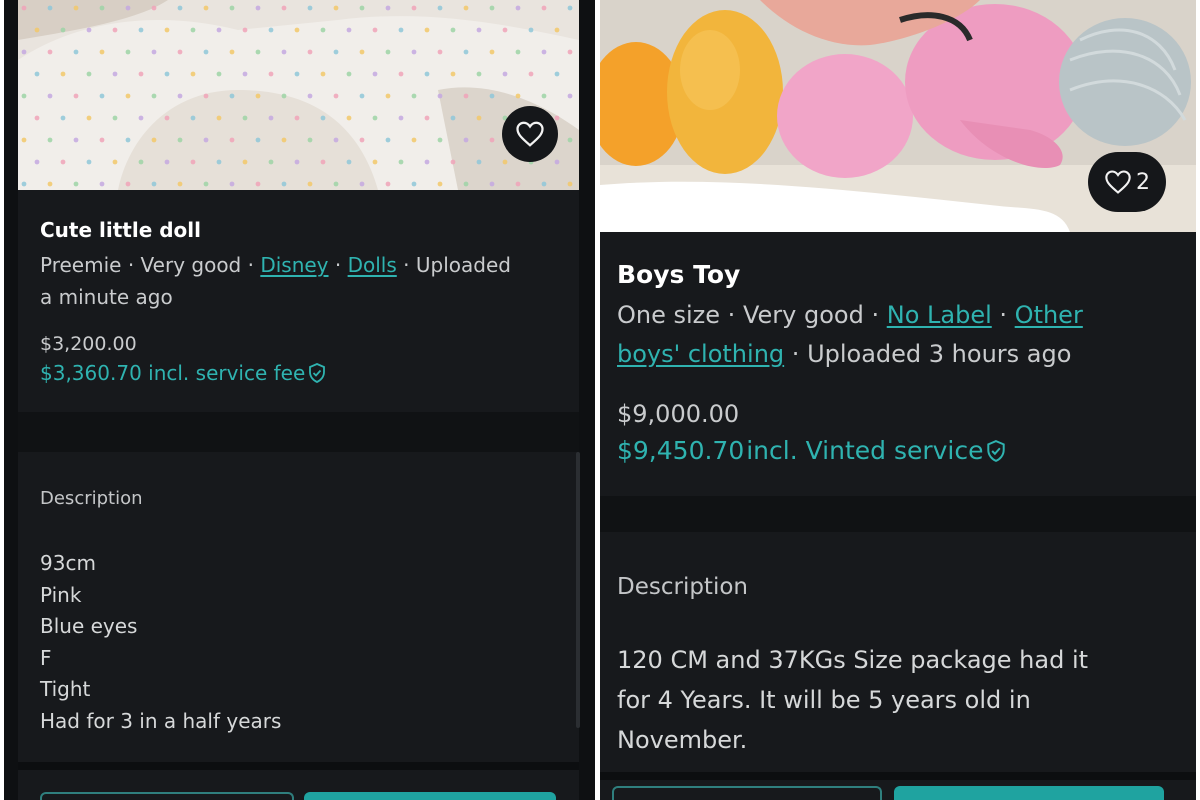 The width and height of the screenshot is (1200, 800). What do you see at coordinates (669, 315) in the screenshot?
I see `item-size: One size` at bounding box center [669, 315].